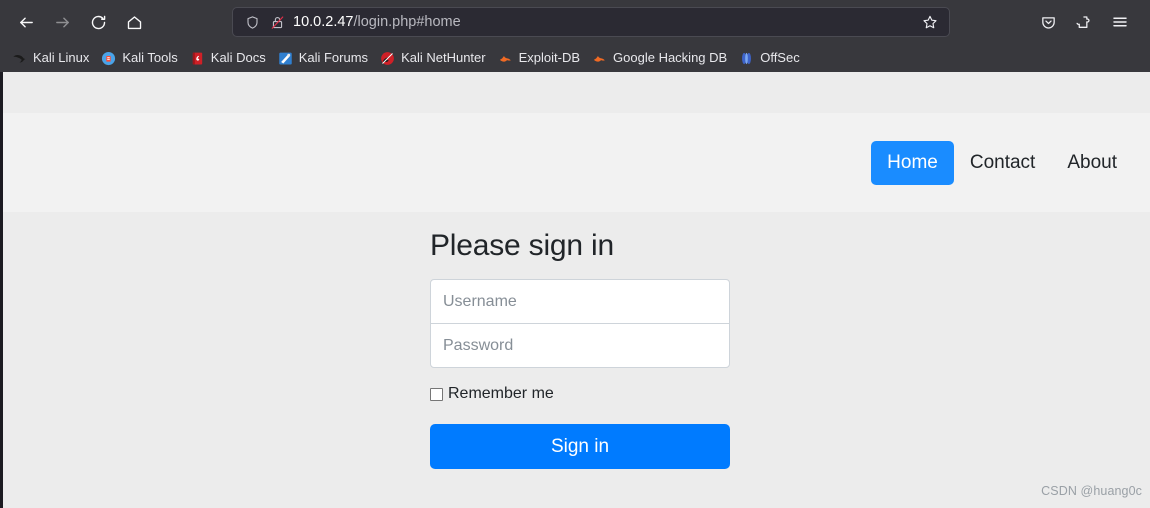 The image size is (1150, 508). What do you see at coordinates (576, 92) in the screenshot?
I see `page-top-strip` at bounding box center [576, 92].